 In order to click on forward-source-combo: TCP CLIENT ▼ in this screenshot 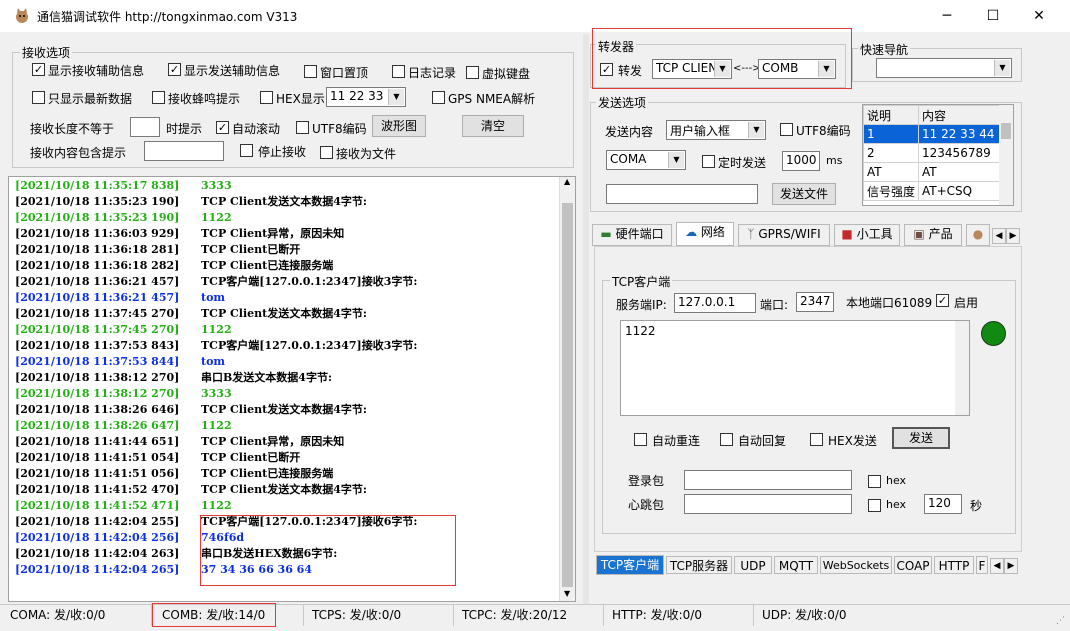, I will do `click(692, 69)`.